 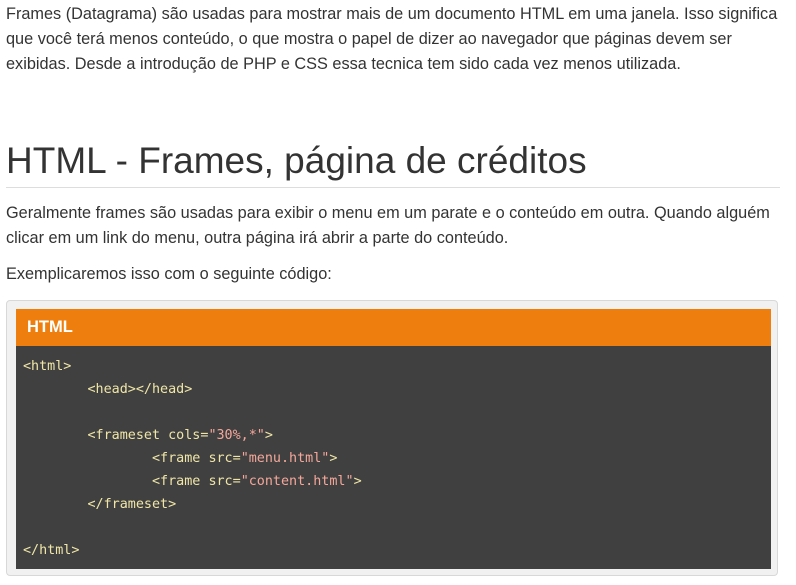 What do you see at coordinates (397, 504) in the screenshot?
I see `code-line: </frameset>` at bounding box center [397, 504].